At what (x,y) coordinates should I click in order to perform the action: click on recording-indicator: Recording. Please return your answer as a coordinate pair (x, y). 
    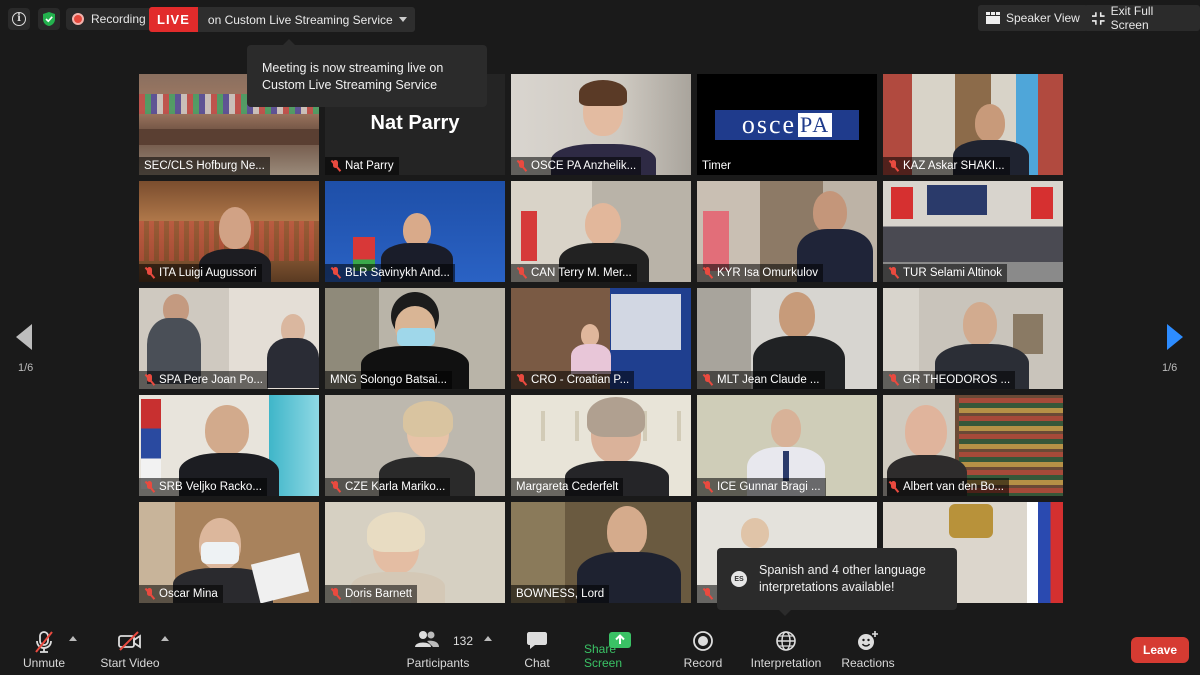
    Looking at the image, I should click on (109, 19).